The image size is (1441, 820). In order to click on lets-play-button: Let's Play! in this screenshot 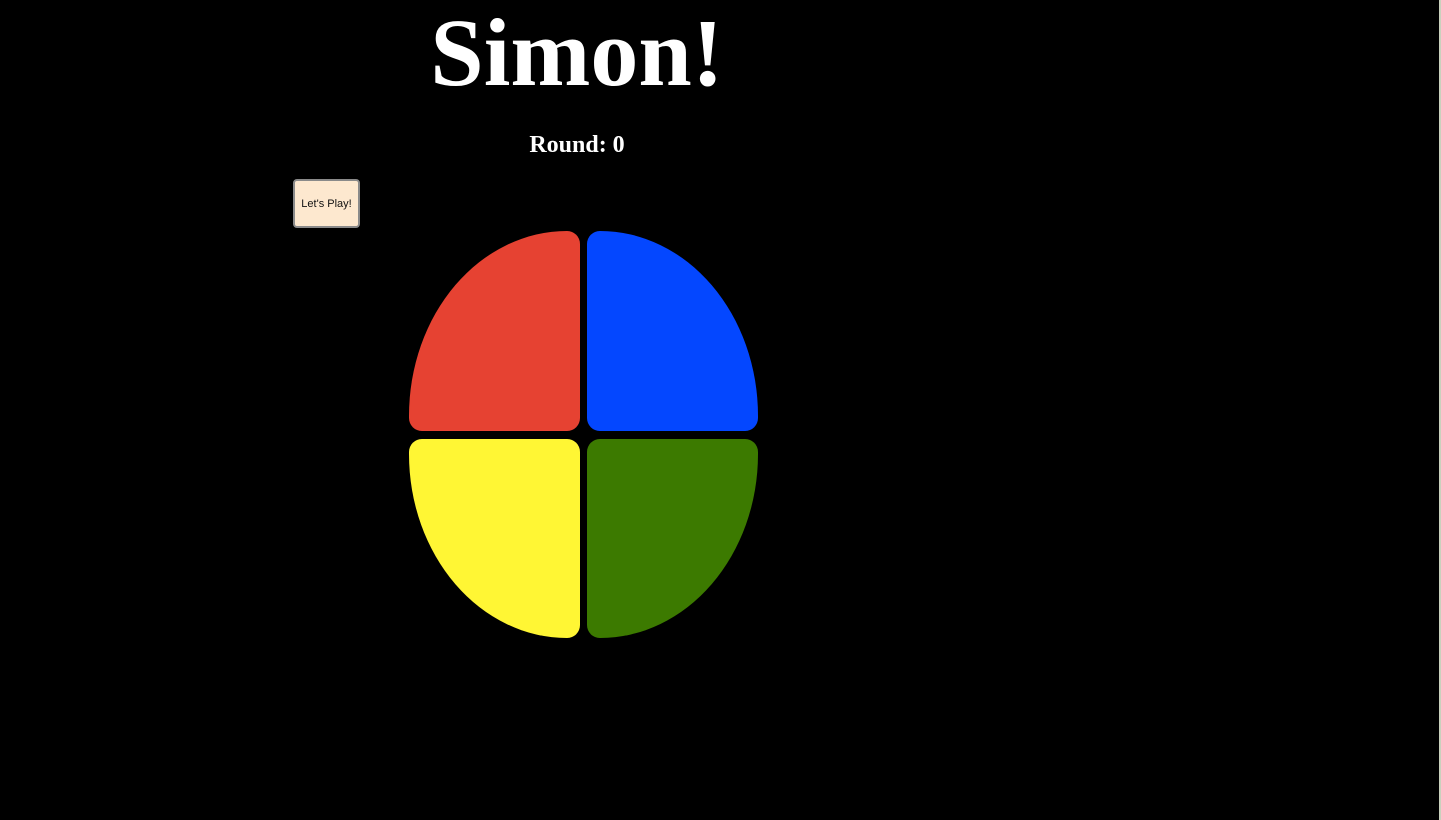, I will do `click(326, 203)`.